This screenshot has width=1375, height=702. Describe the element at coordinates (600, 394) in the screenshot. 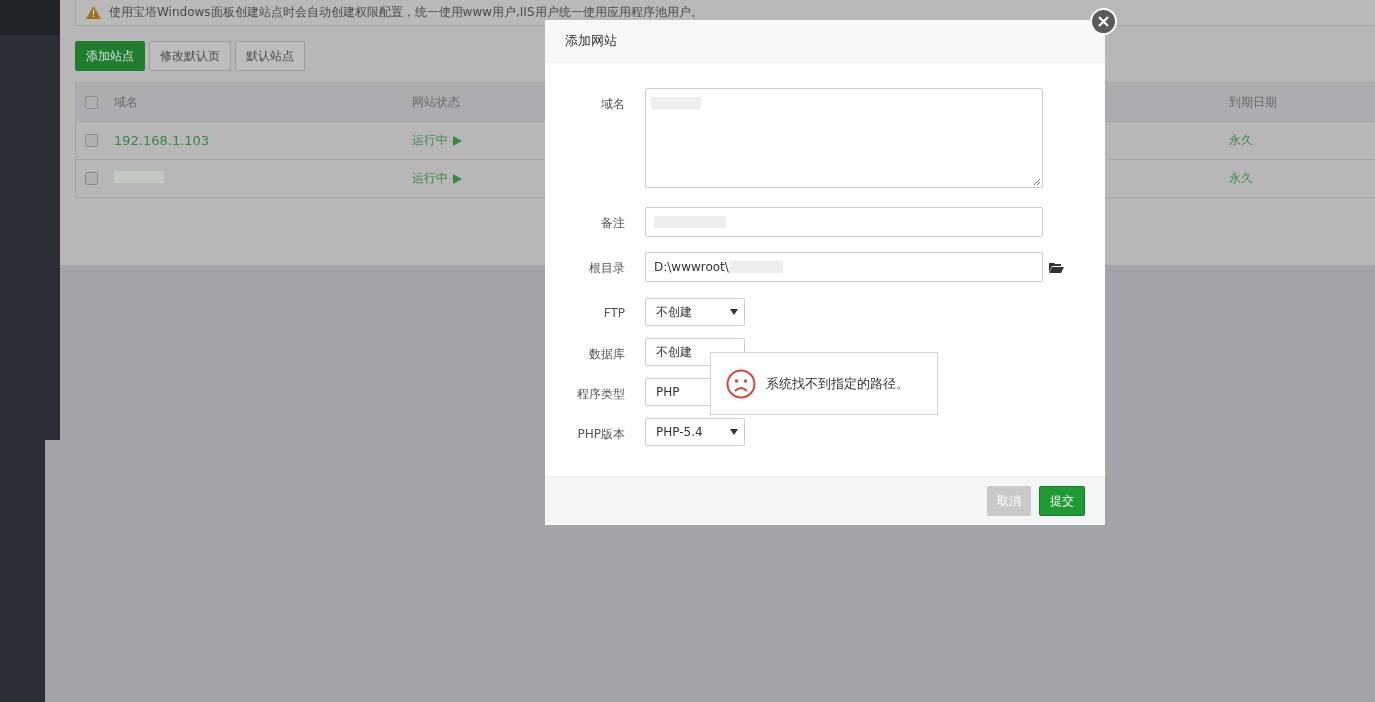

I see `field-label: 程序类型` at that location.